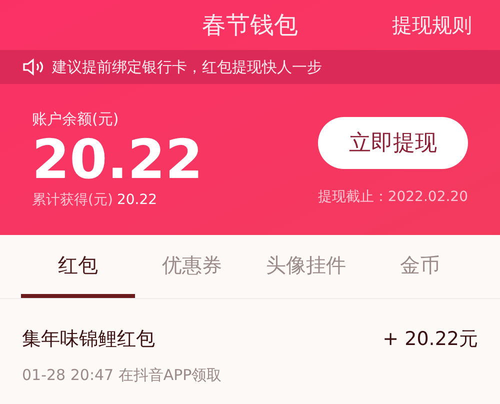  Describe the element at coordinates (117, 160) in the screenshot. I see `balance-amount: 20.22` at that location.